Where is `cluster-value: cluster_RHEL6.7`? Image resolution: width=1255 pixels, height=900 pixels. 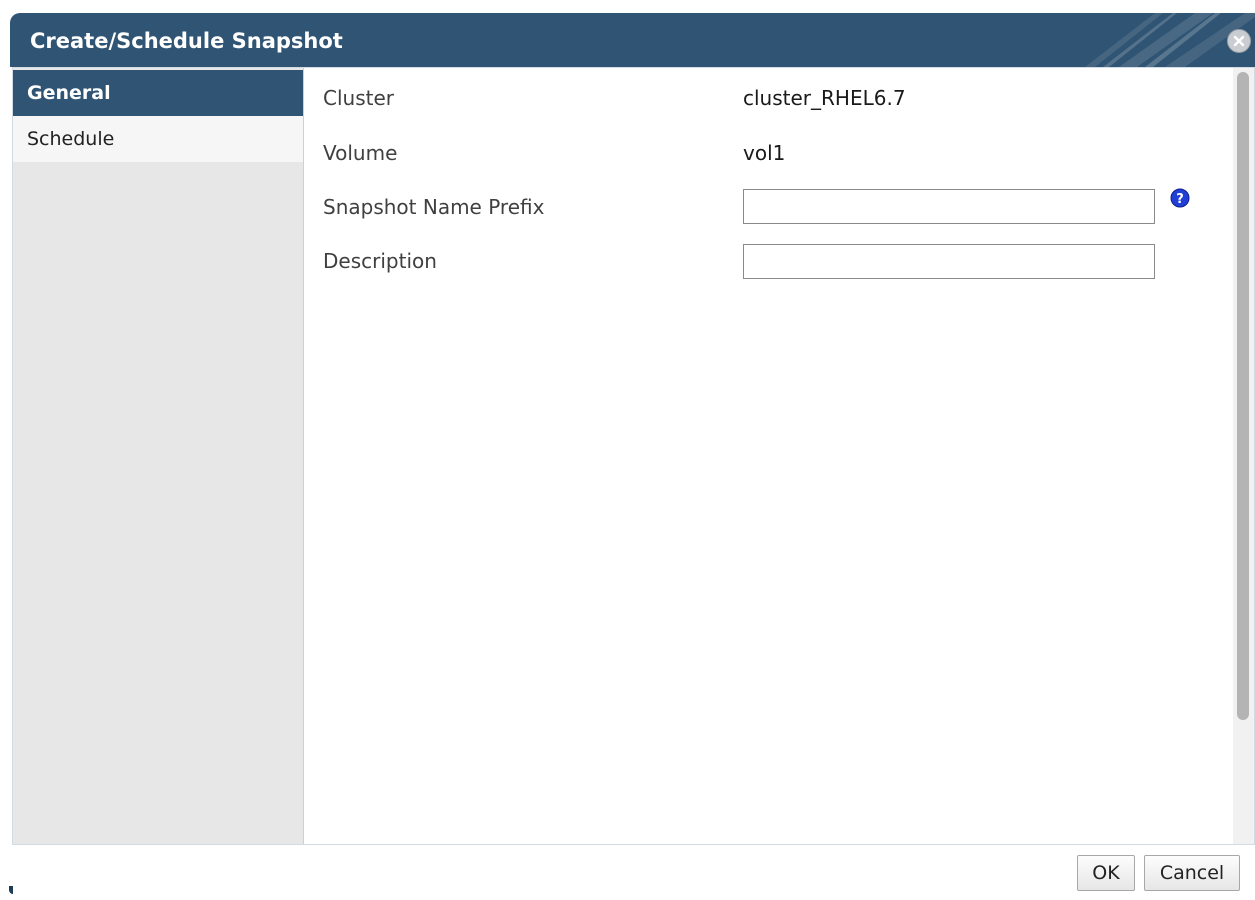
cluster-value: cluster_RHEL6.7 is located at coordinates (824, 98).